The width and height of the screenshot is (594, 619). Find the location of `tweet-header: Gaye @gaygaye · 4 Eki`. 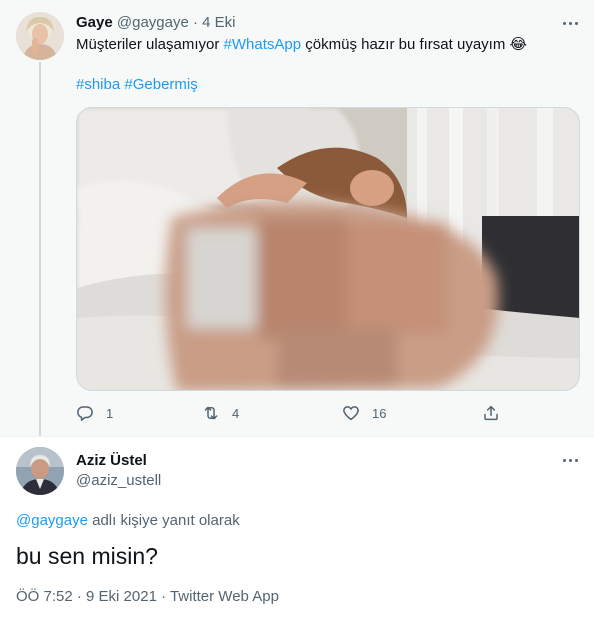

tweet-header: Gaye @gaygaye · 4 Eki is located at coordinates (156, 23).